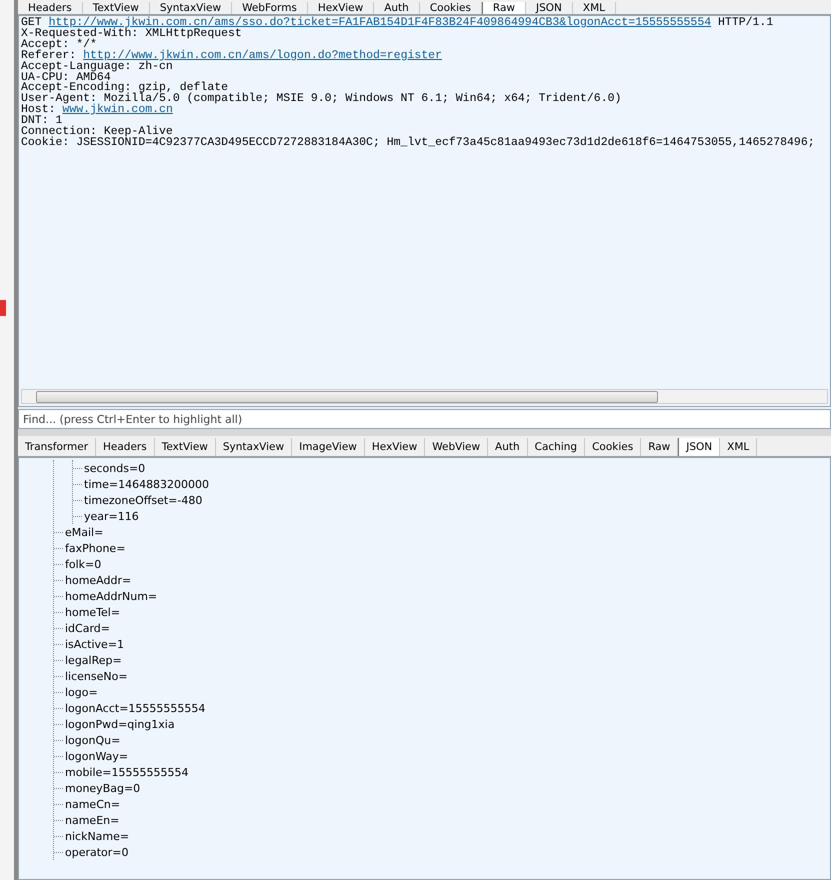 The width and height of the screenshot is (831, 880). I want to click on tree-item: nameEn=, so click(92, 820).